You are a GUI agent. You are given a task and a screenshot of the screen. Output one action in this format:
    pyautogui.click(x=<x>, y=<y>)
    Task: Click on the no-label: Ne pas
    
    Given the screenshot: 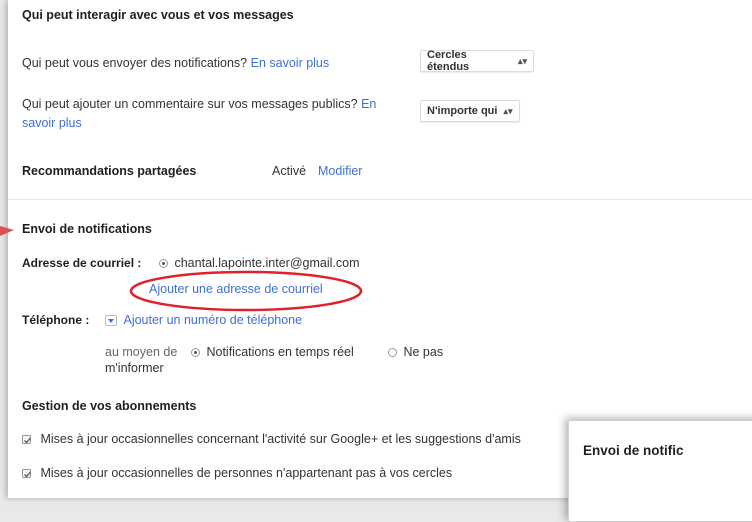 What is the action you would take?
    pyautogui.click(x=423, y=352)
    